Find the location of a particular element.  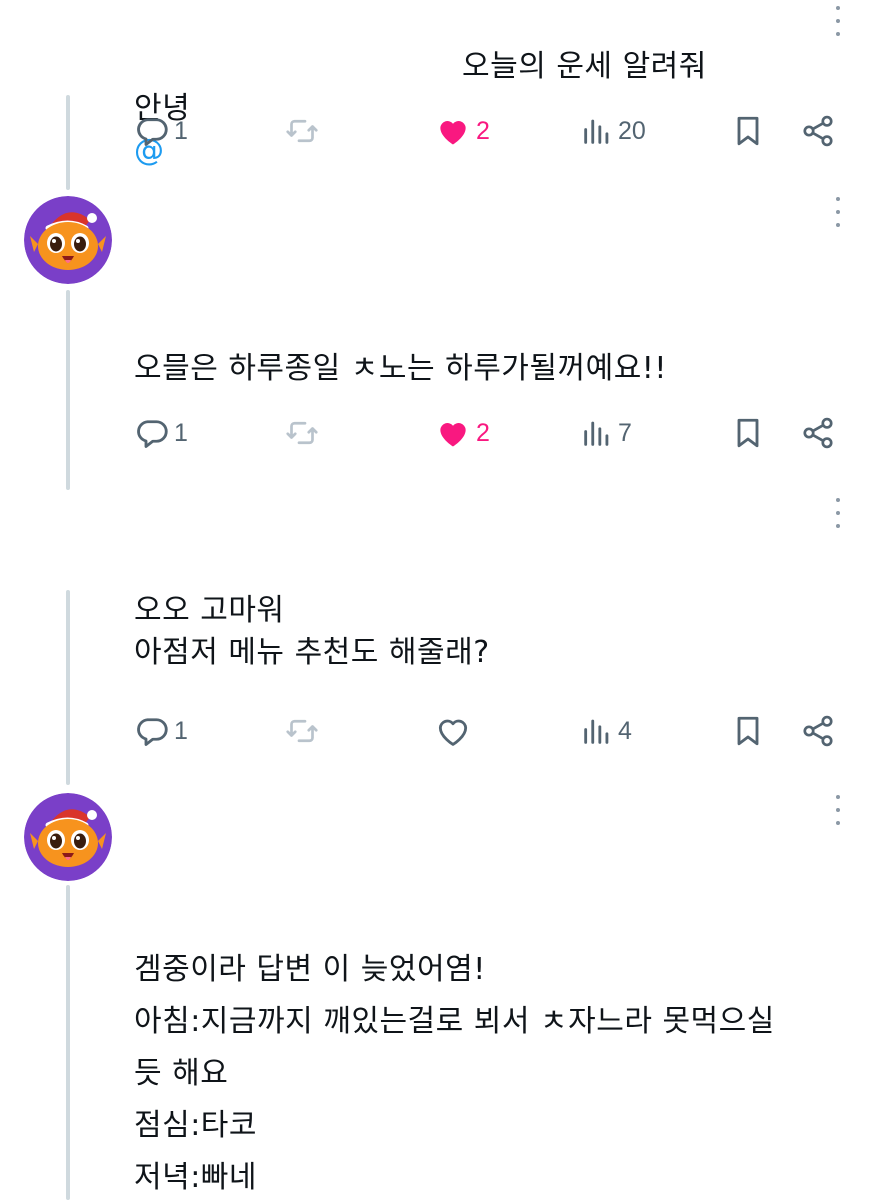

action-bar: 1 2 20 is located at coordinates (489, 131).